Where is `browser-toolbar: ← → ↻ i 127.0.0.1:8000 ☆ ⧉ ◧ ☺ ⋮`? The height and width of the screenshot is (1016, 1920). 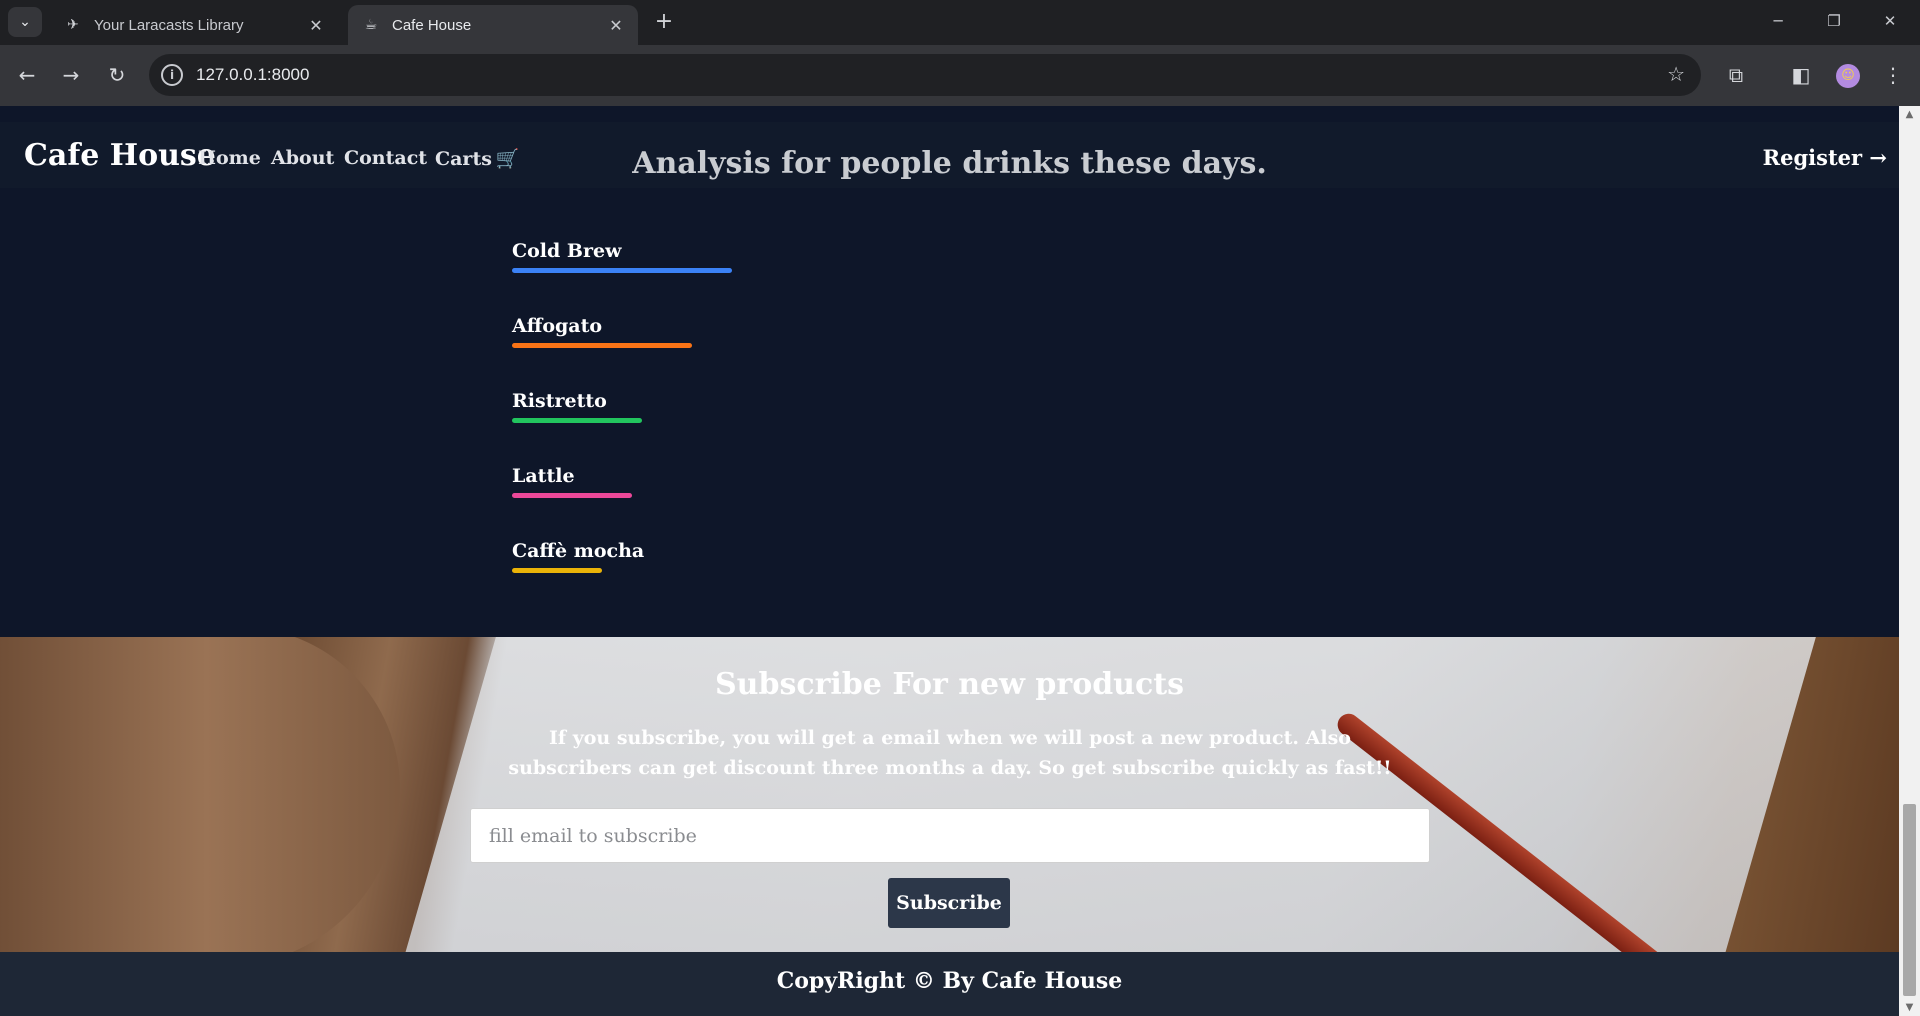 browser-toolbar: ← → ↻ i 127.0.0.1:8000 ☆ ⧉ ◧ ☺ ⋮ is located at coordinates (960, 75).